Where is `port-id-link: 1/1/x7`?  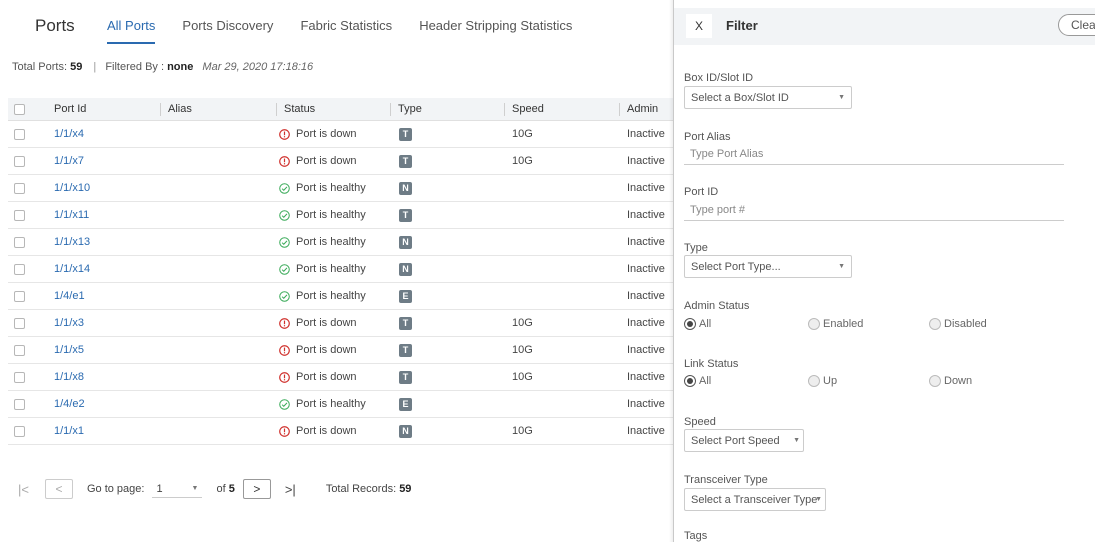
port-id-link: 1/1/x7 is located at coordinates (69, 161).